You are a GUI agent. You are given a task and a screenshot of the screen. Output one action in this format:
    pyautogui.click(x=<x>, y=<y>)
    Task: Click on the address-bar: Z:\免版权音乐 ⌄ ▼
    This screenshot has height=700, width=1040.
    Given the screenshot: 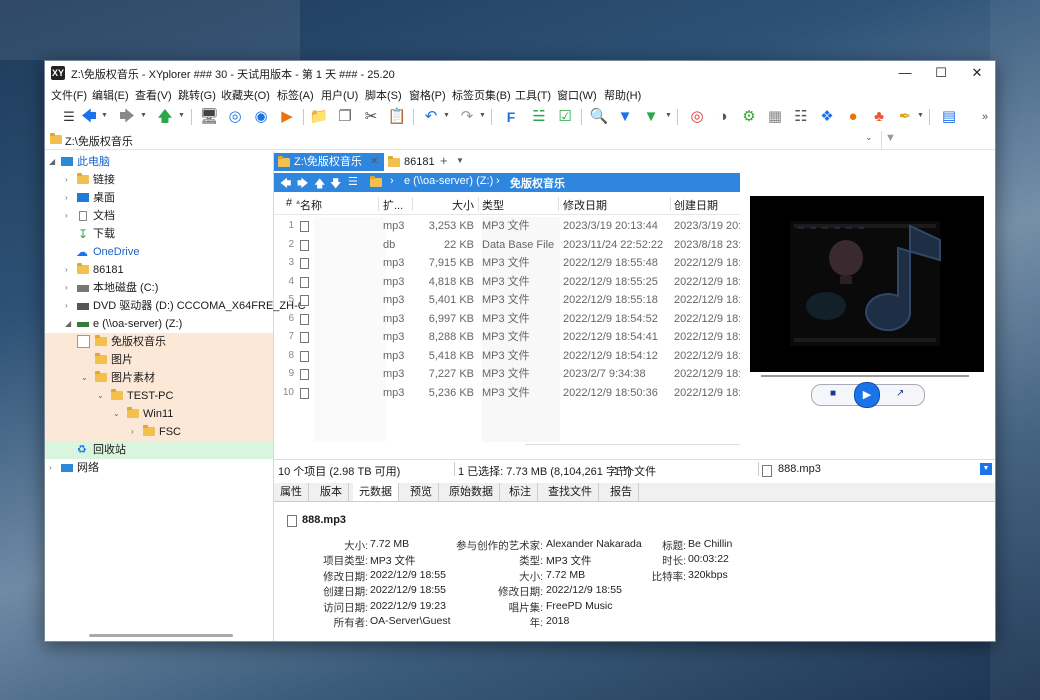 What is the action you would take?
    pyautogui.click(x=520, y=140)
    